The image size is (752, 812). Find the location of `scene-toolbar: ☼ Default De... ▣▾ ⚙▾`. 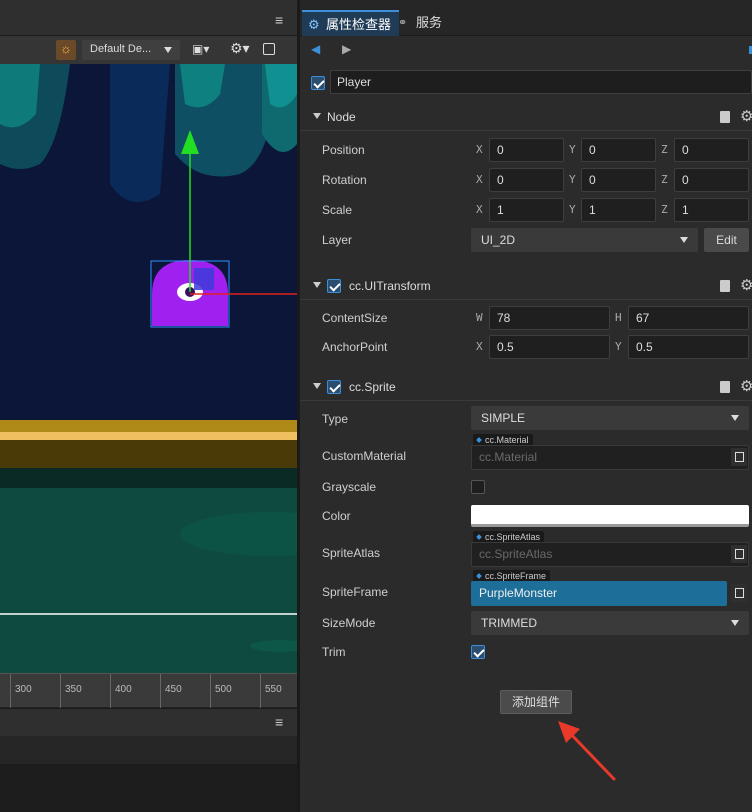

scene-toolbar: ☼ Default De... ▣▾ ⚙▾ is located at coordinates (148, 50).